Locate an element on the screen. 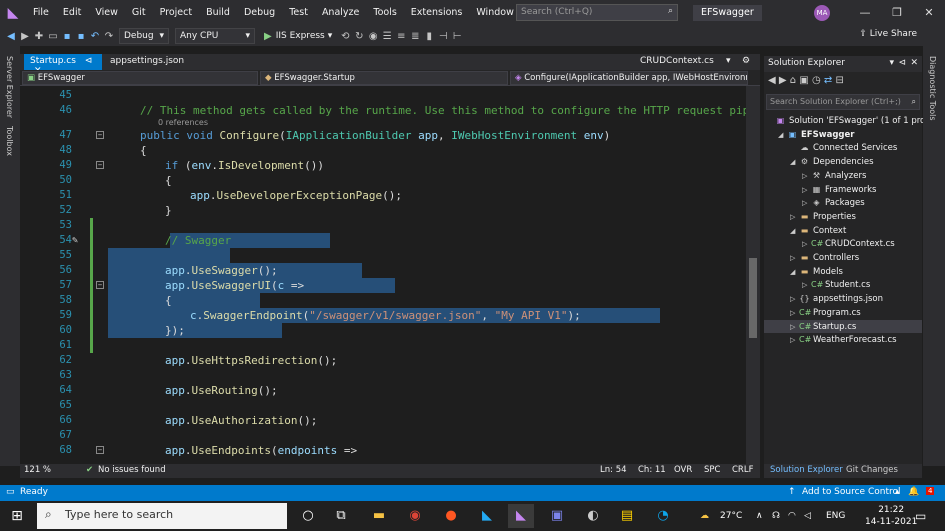 This screenshot has width=945, height=531. live-share-button: ⇪ Live Share is located at coordinates (888, 34).